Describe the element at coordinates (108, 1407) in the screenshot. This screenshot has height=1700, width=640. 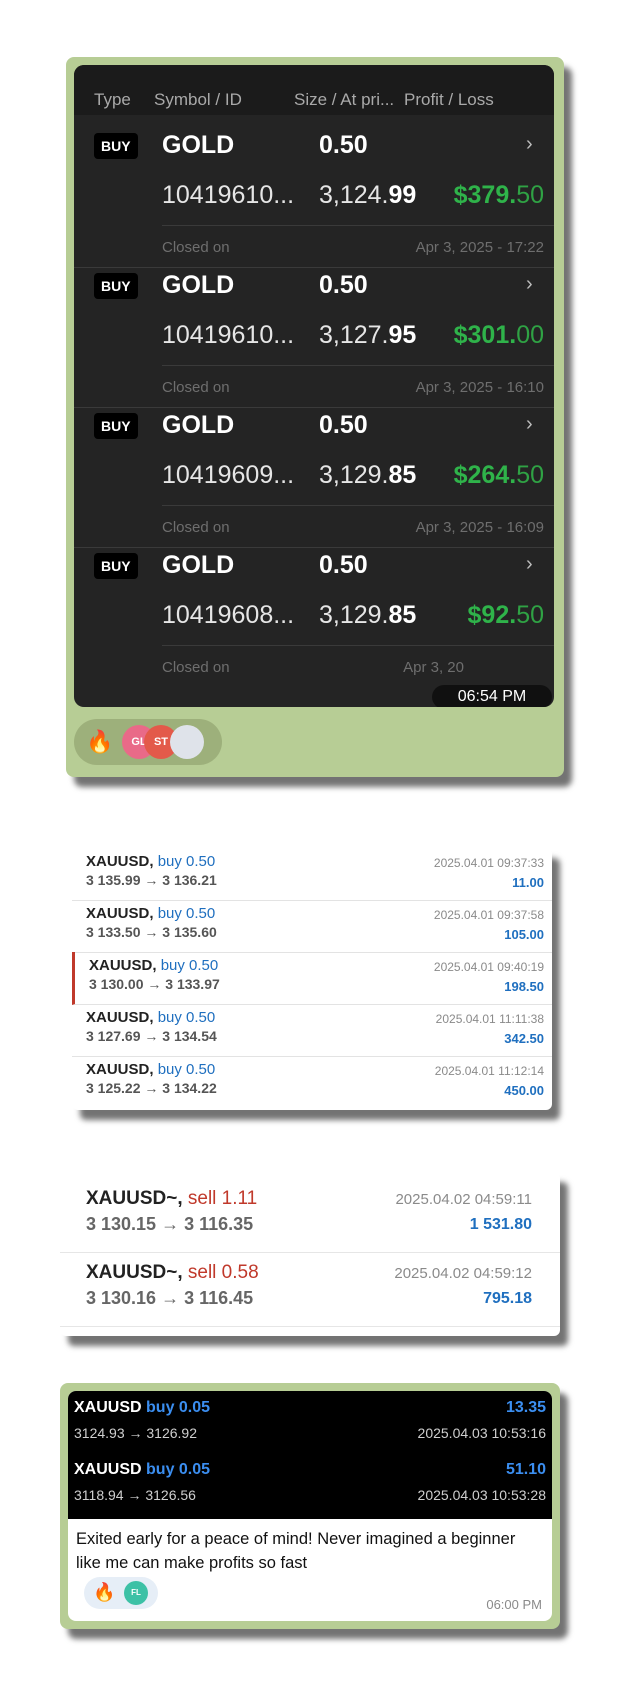
I see `symbol-text: XAUUSD` at that location.